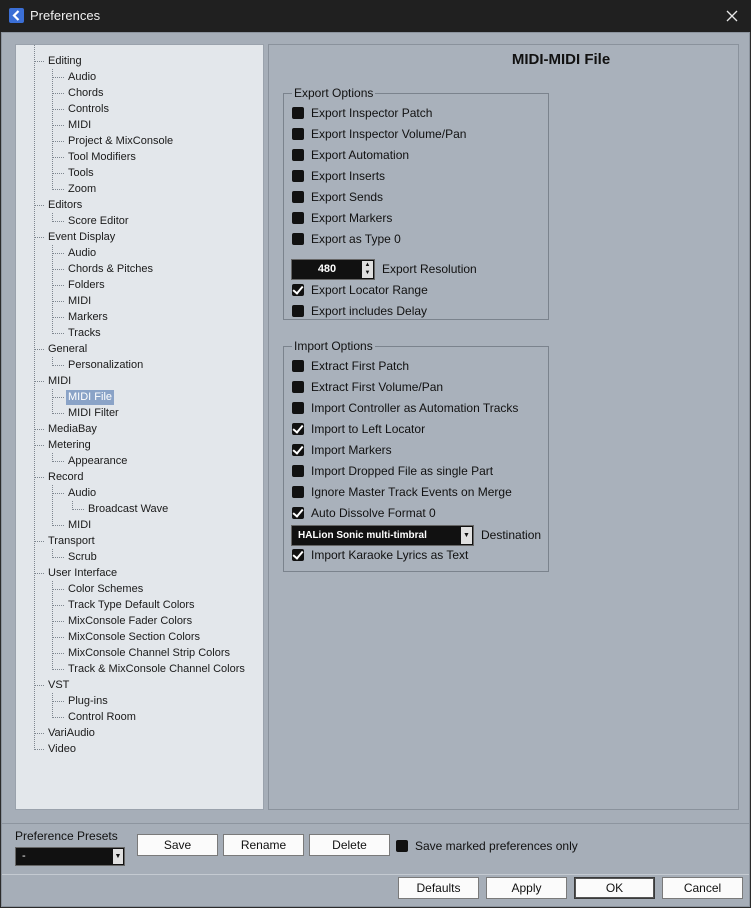  What do you see at coordinates (362, 113) in the screenshot?
I see `option-checkbox: Export Inspector Patch` at bounding box center [362, 113].